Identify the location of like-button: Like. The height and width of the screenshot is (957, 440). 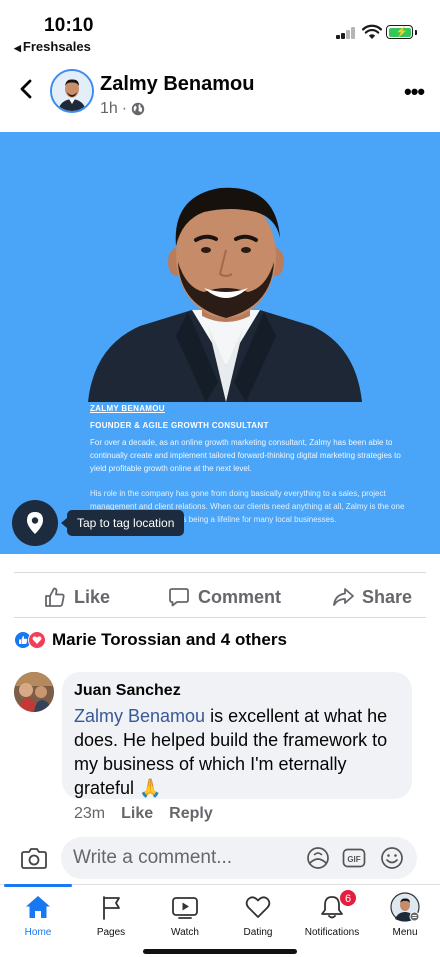
(77, 597).